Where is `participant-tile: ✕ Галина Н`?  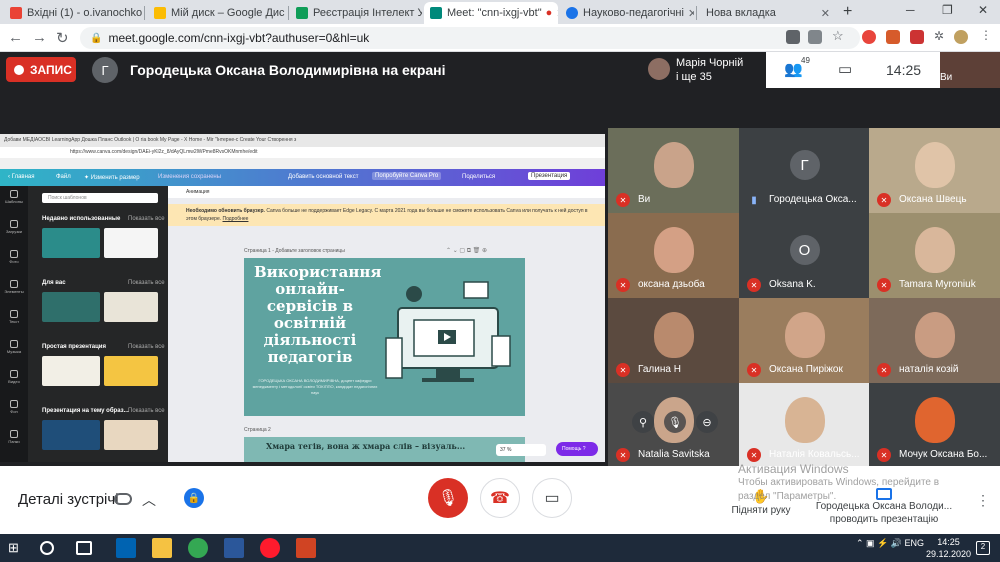 participant-tile: ✕ Галина Н is located at coordinates (673, 340).